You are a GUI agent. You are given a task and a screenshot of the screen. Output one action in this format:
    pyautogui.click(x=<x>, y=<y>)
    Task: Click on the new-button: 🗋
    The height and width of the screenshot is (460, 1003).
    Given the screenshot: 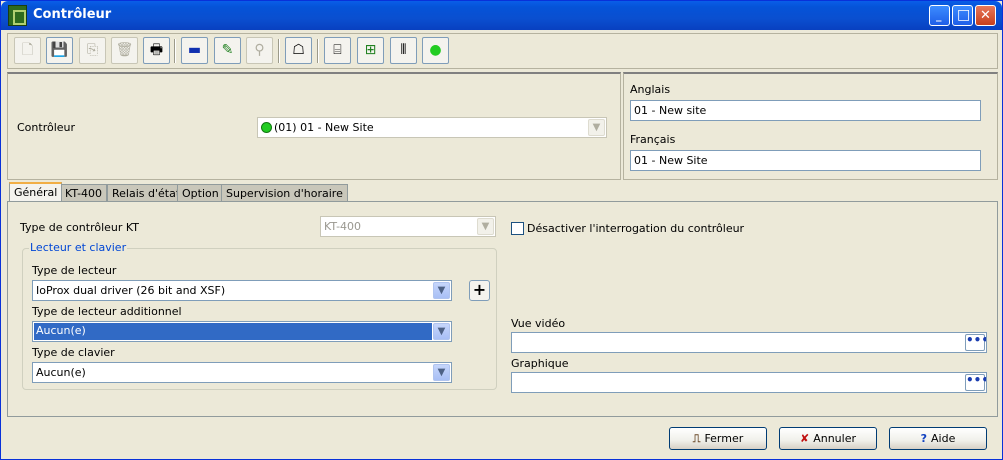 What is the action you would take?
    pyautogui.click(x=27, y=50)
    